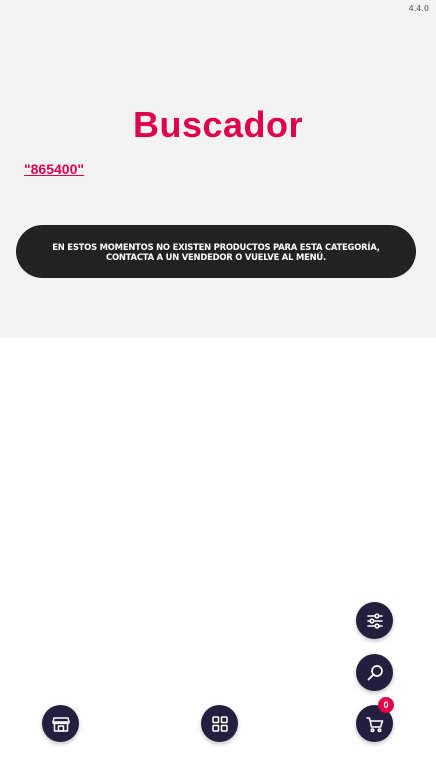 This screenshot has width=436, height=760. Describe the element at coordinates (418, 8) in the screenshot. I see `app-version: 4.4.0` at that location.